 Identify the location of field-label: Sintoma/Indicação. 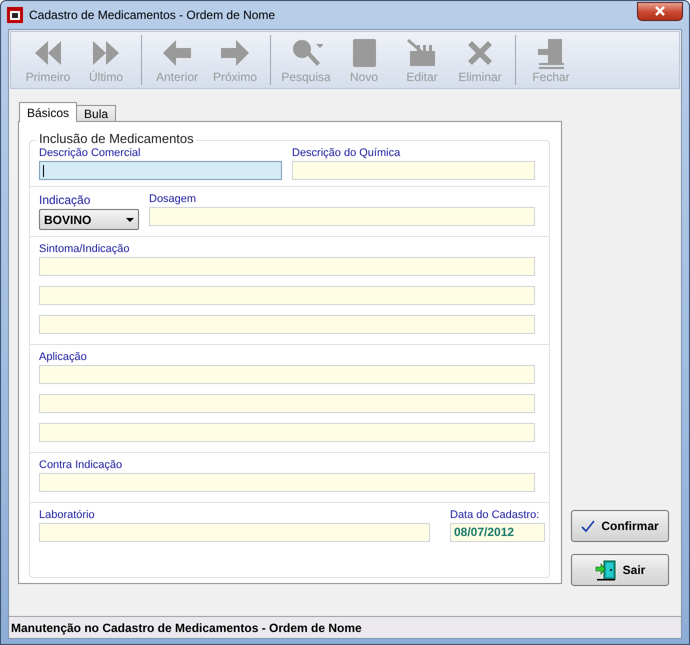
(84, 249).